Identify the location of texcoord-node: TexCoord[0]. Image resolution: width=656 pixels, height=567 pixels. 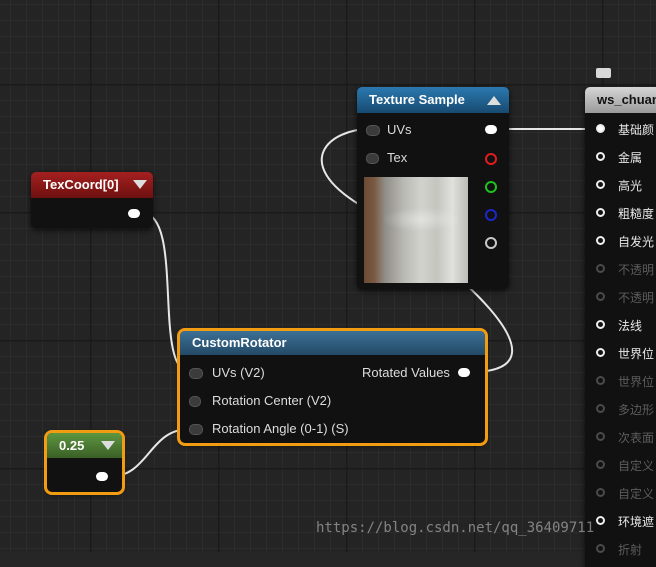
(92, 200).